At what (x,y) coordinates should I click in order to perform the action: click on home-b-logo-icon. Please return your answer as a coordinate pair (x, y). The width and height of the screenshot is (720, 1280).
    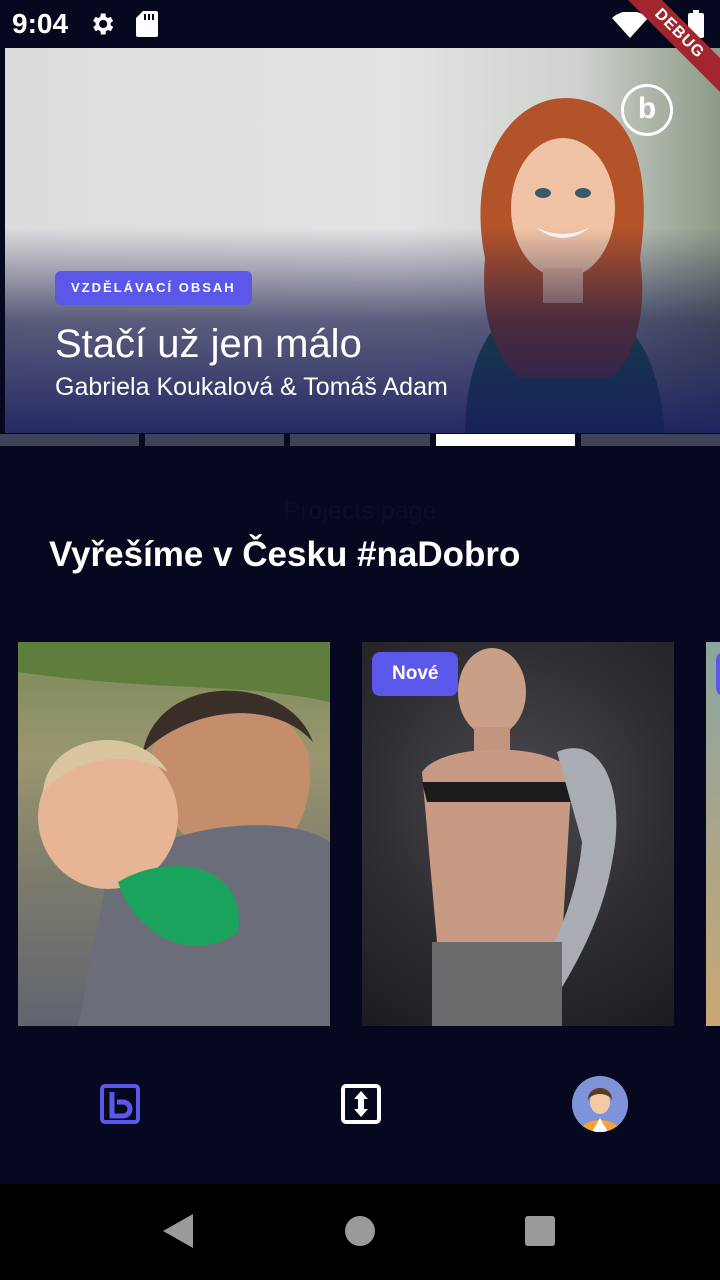
    Looking at the image, I should click on (120, 1106).